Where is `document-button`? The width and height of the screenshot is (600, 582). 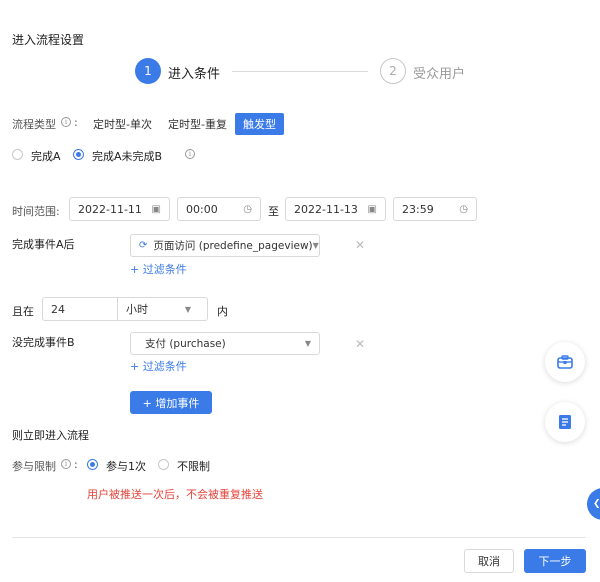 document-button is located at coordinates (565, 422).